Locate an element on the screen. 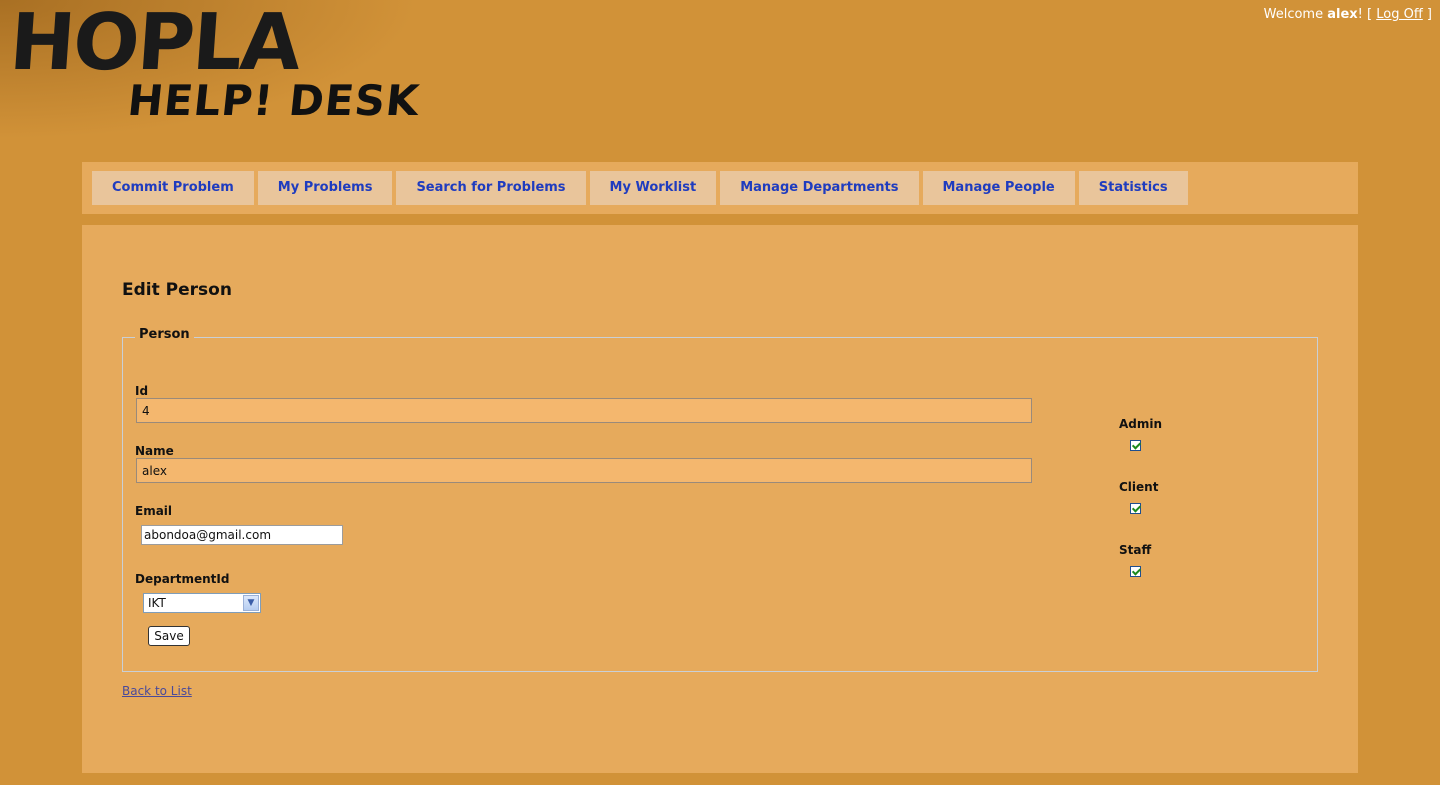 The height and width of the screenshot is (785, 1440). department-selected-value: IKT is located at coordinates (157, 603).